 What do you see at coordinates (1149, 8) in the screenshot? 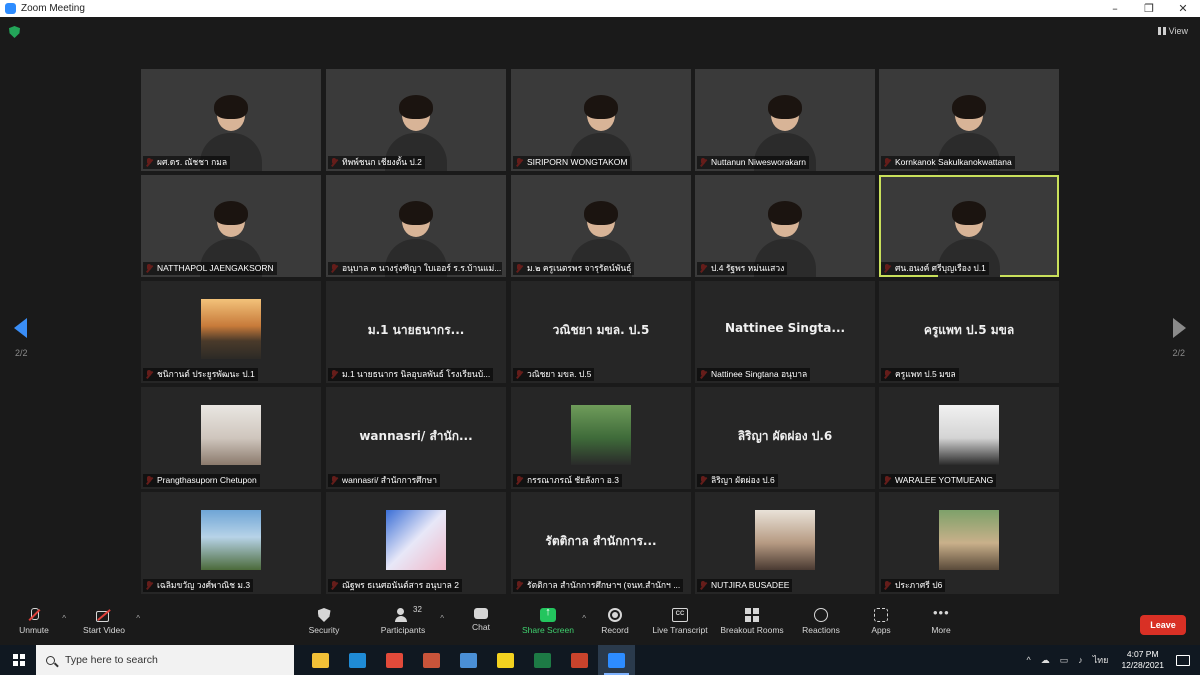
I see `maximize-button: ❐` at bounding box center [1149, 8].